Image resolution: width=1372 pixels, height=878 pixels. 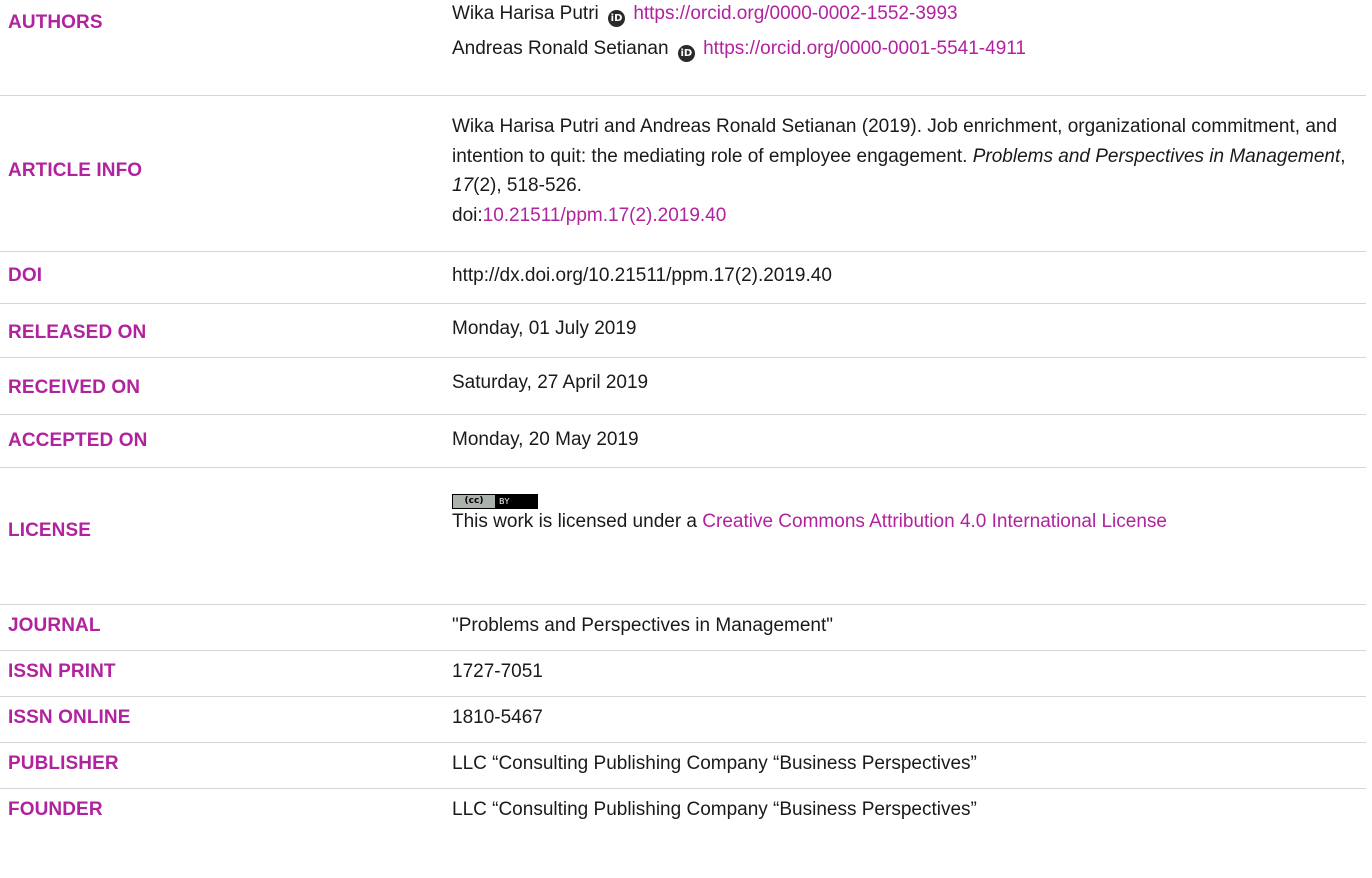 I want to click on doi-label: DOI, so click(x=25, y=275).